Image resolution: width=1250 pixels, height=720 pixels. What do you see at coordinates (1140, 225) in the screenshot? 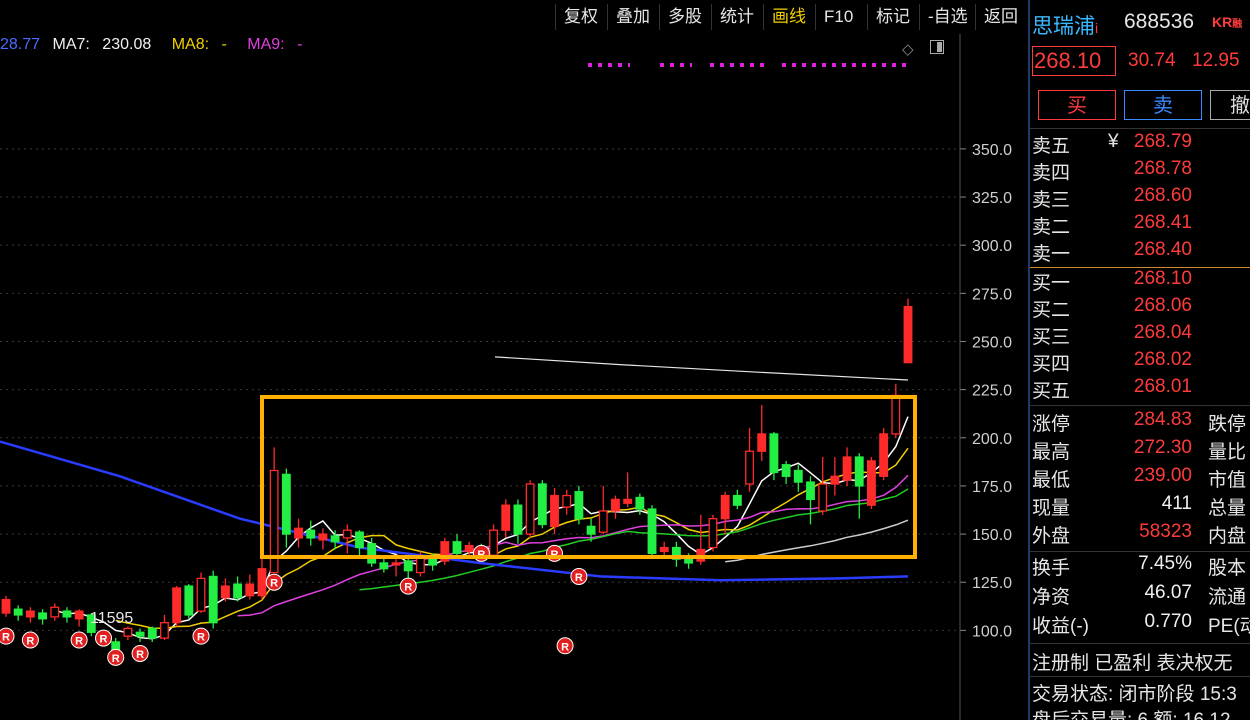
I see `ask-row: 卖二 268.41` at bounding box center [1140, 225].